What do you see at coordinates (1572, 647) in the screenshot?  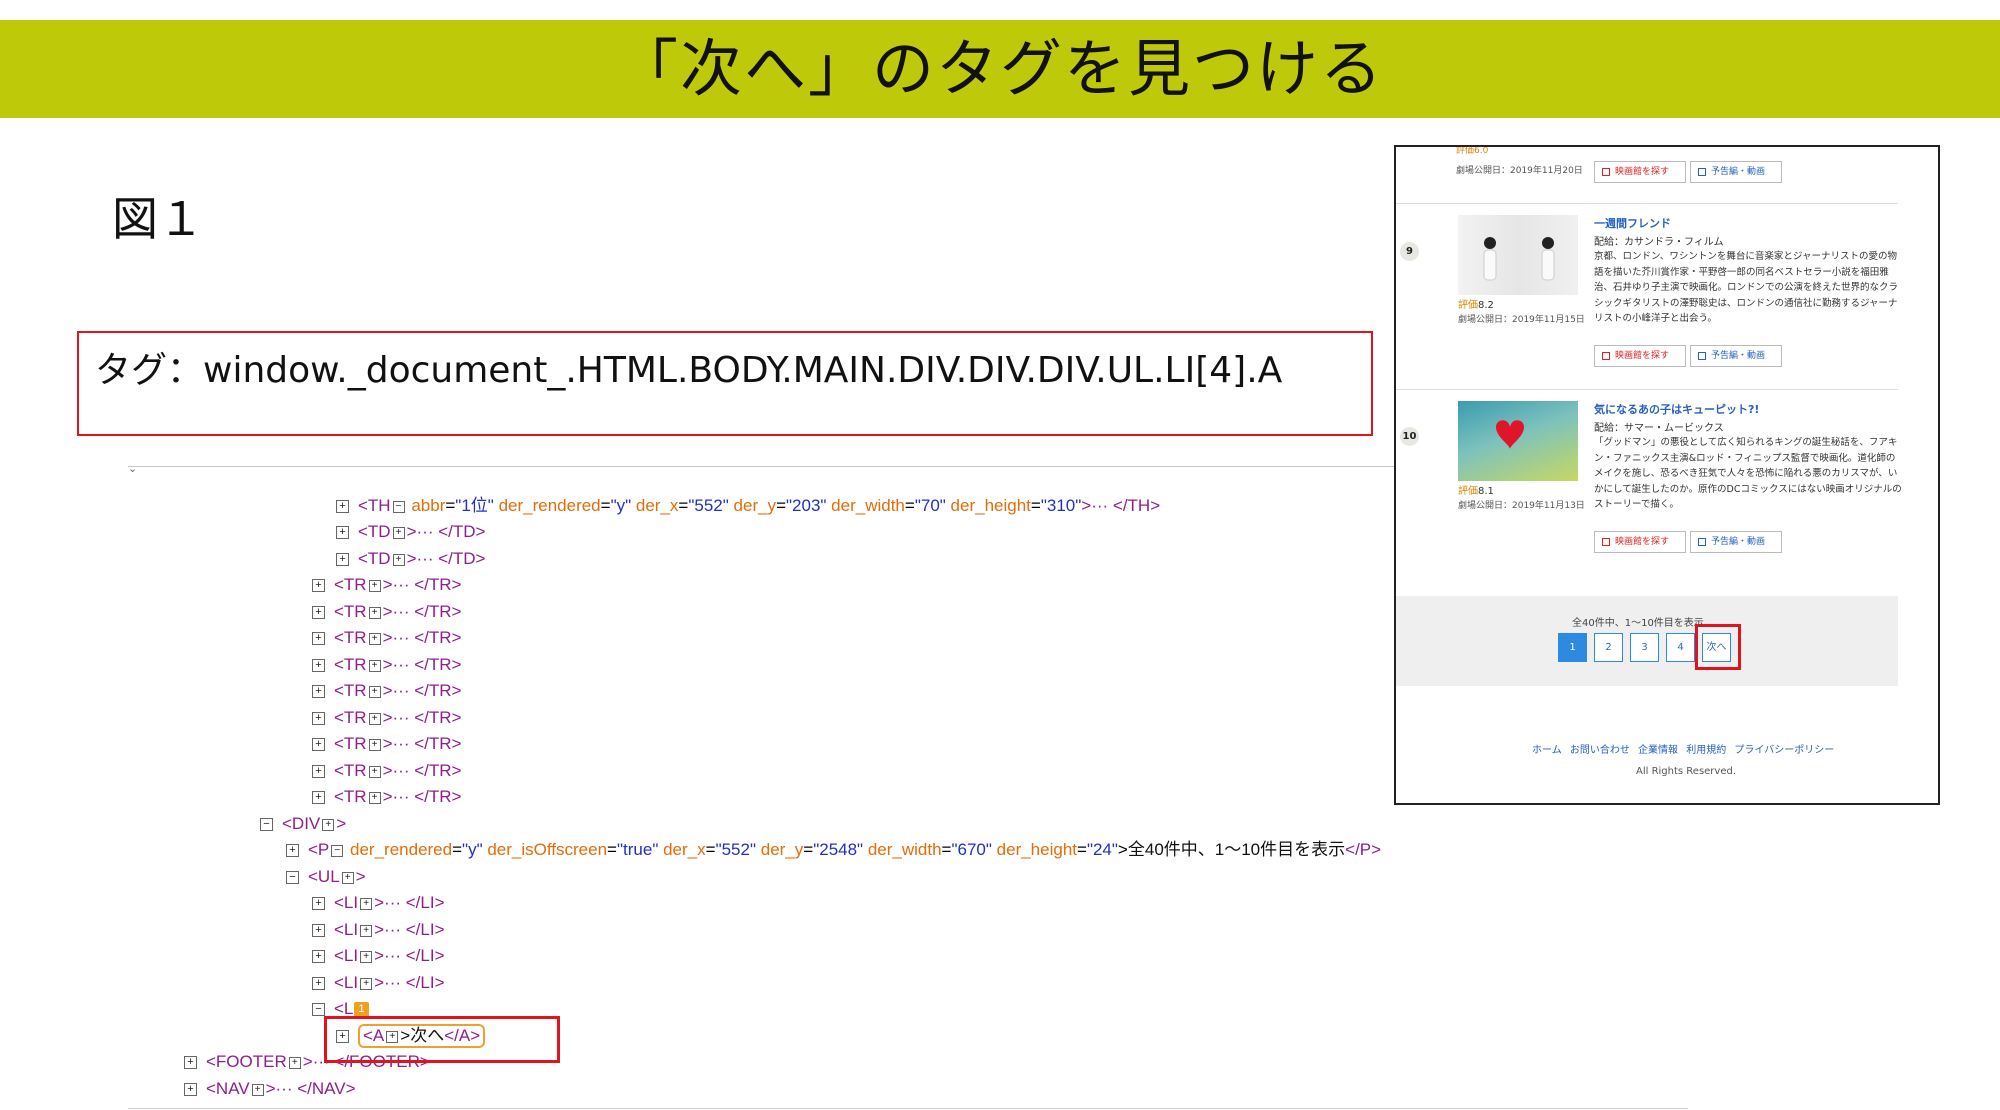 I see `page-1-button: 1` at bounding box center [1572, 647].